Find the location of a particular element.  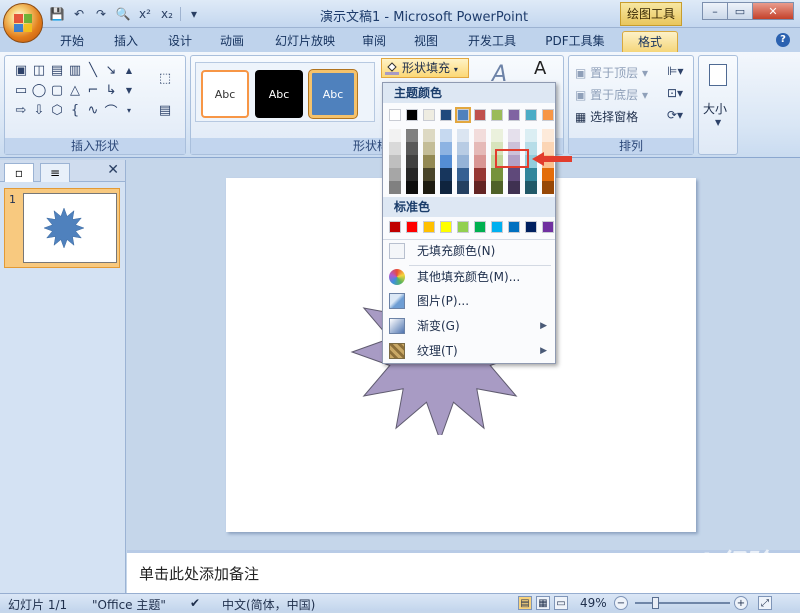

selection-pane-button: ▦ 选择窗格 is located at coordinates (606, 116).